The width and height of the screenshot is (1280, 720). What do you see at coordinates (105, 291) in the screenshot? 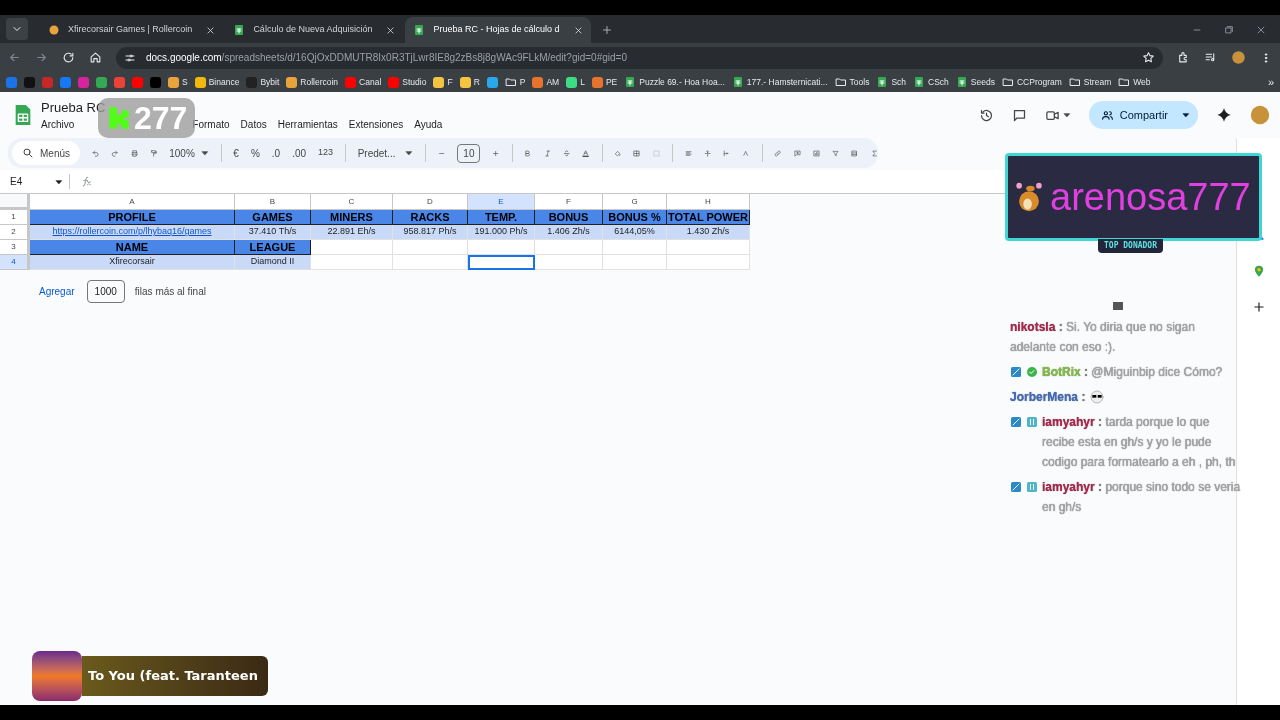
I see `row-count-field: 1000` at bounding box center [105, 291].